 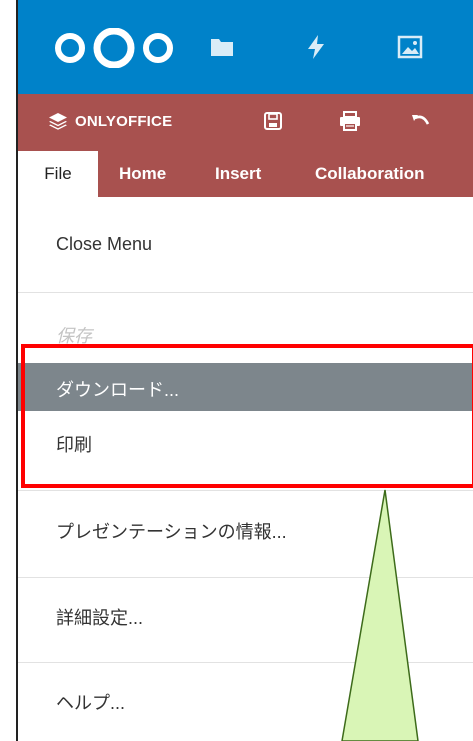 What do you see at coordinates (114, 48) in the screenshot?
I see `nextcloud-logo` at bounding box center [114, 48].